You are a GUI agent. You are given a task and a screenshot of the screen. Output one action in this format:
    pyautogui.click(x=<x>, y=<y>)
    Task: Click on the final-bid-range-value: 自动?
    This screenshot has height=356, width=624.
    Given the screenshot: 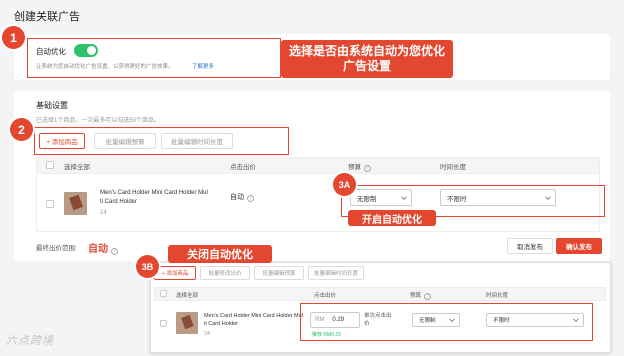 What is the action you would take?
    pyautogui.click(x=103, y=247)
    